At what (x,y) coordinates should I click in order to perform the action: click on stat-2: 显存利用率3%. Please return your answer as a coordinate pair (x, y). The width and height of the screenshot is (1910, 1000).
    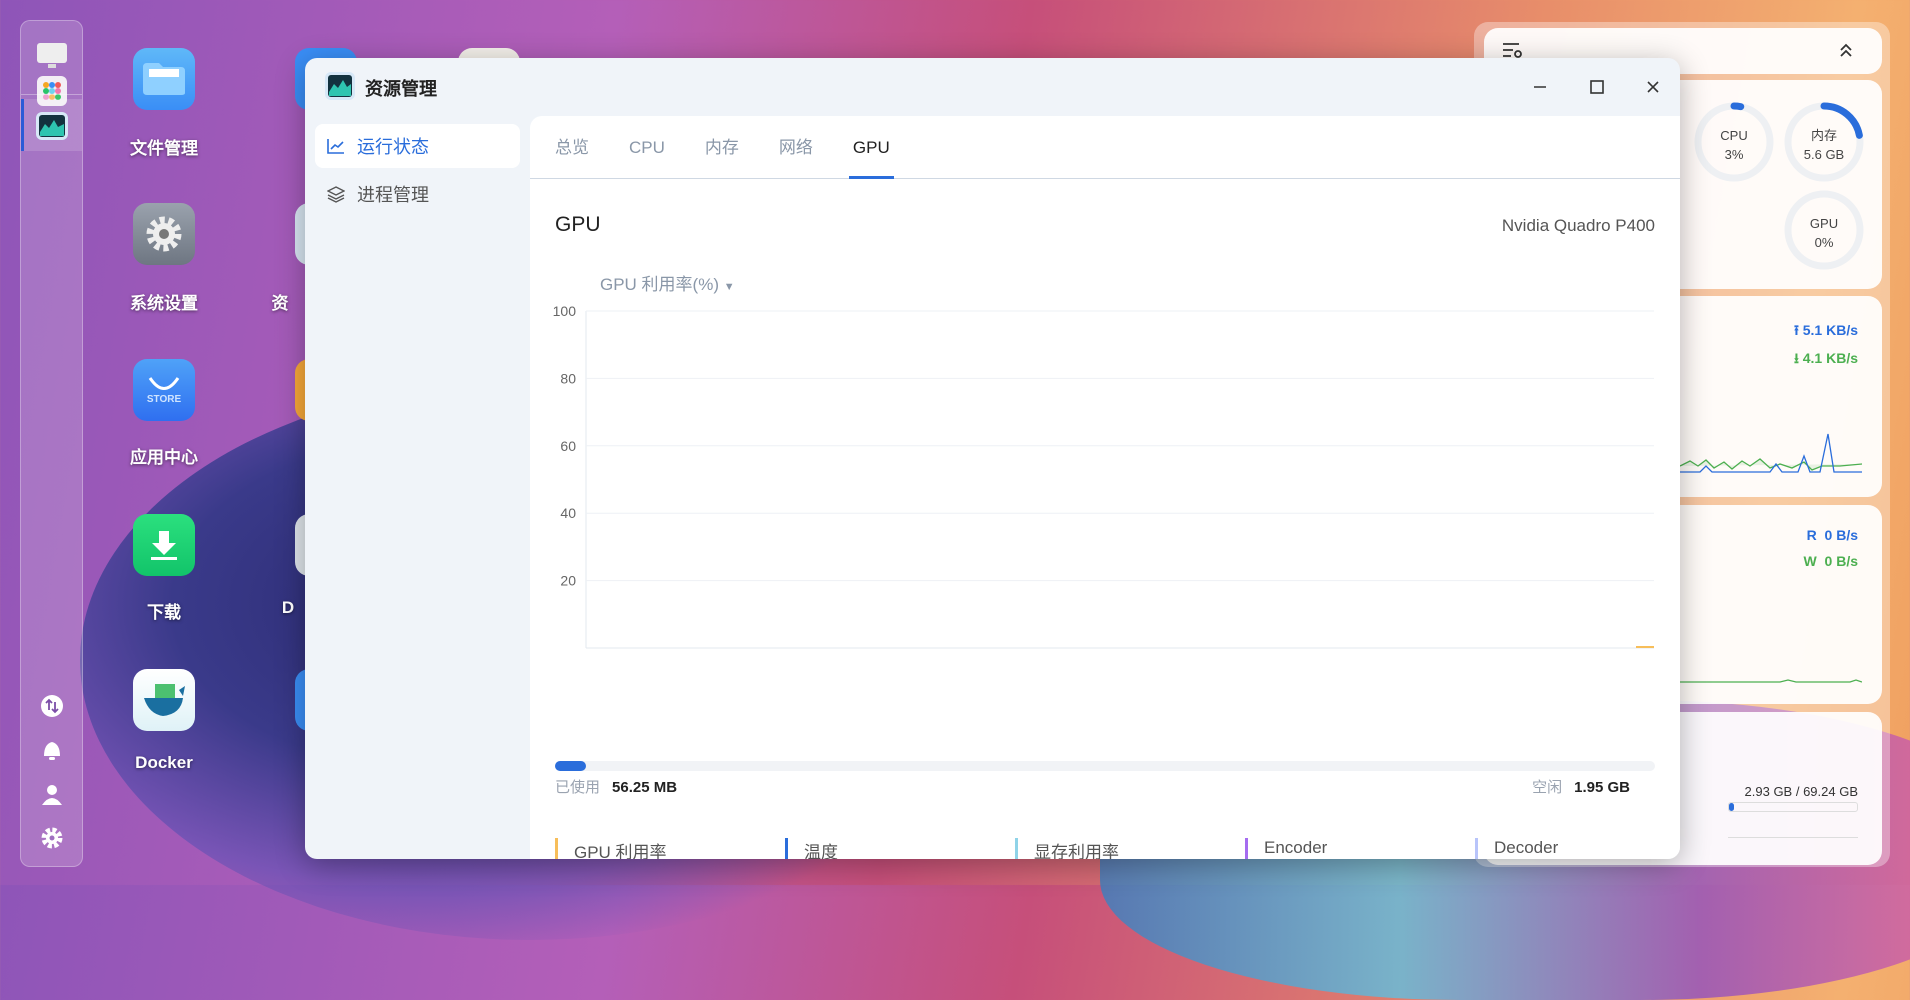
    Looking at the image, I should click on (1067, 848).